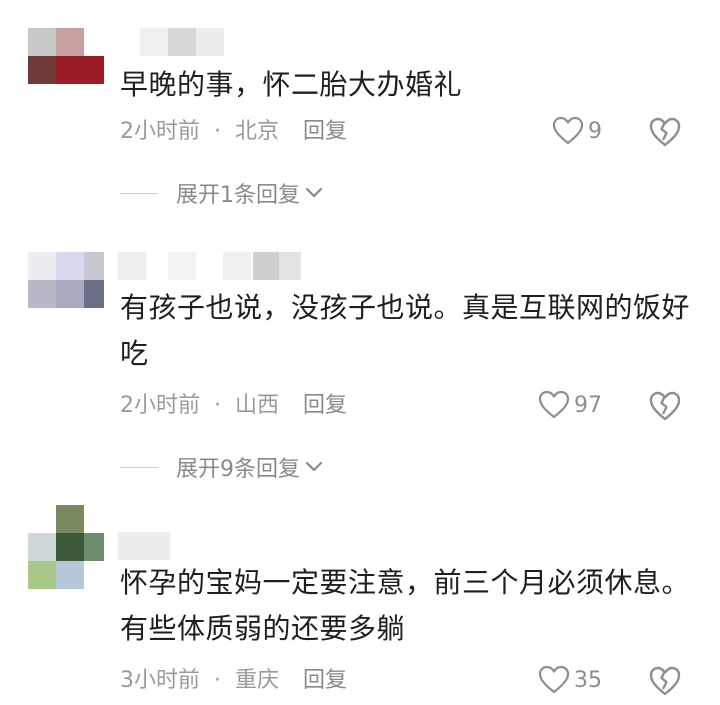 The height and width of the screenshot is (705, 720). I want to click on comment-time: 3小时前, so click(160, 680).